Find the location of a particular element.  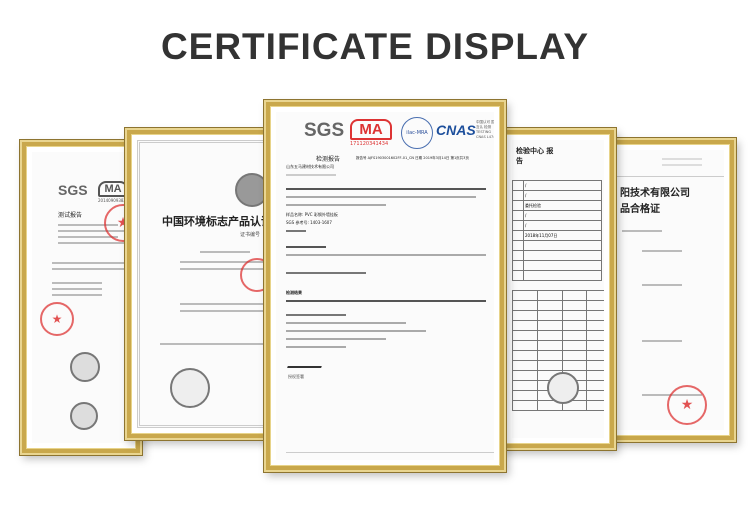

company-name: 山东五马建材技术有限公司 is located at coordinates (310, 166).